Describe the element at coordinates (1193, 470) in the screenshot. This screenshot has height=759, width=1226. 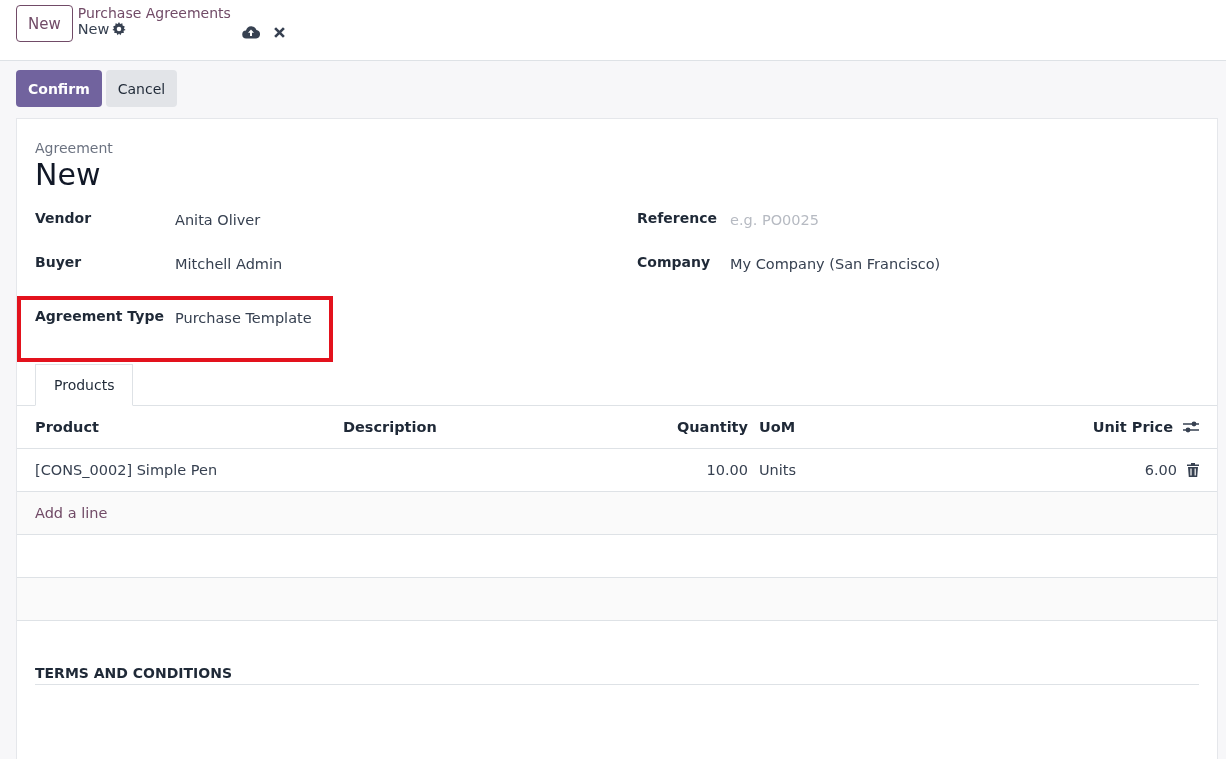
I see `trash-icon` at that location.